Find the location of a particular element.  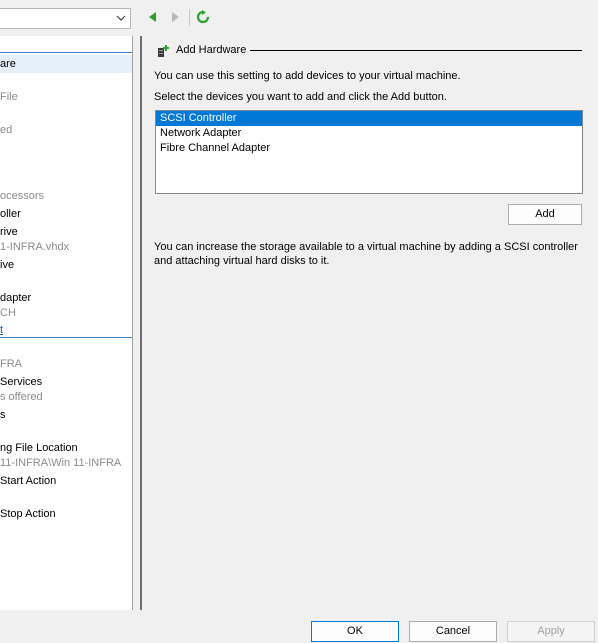

add-button: Add is located at coordinates (545, 214).